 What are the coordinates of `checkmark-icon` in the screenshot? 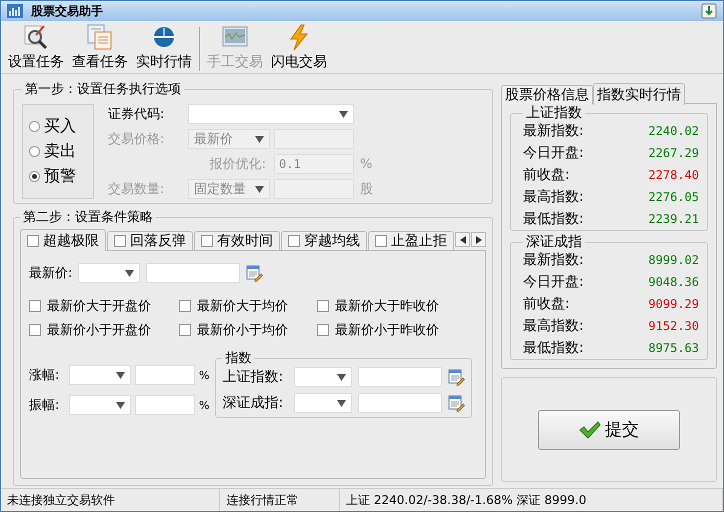 It's located at (590, 429).